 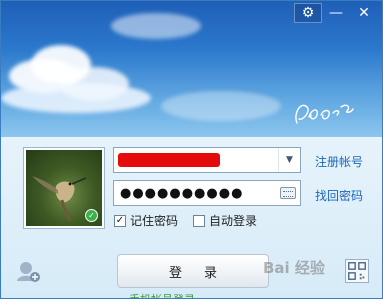 I want to click on auto-login-option: 自动登录, so click(x=225, y=220).